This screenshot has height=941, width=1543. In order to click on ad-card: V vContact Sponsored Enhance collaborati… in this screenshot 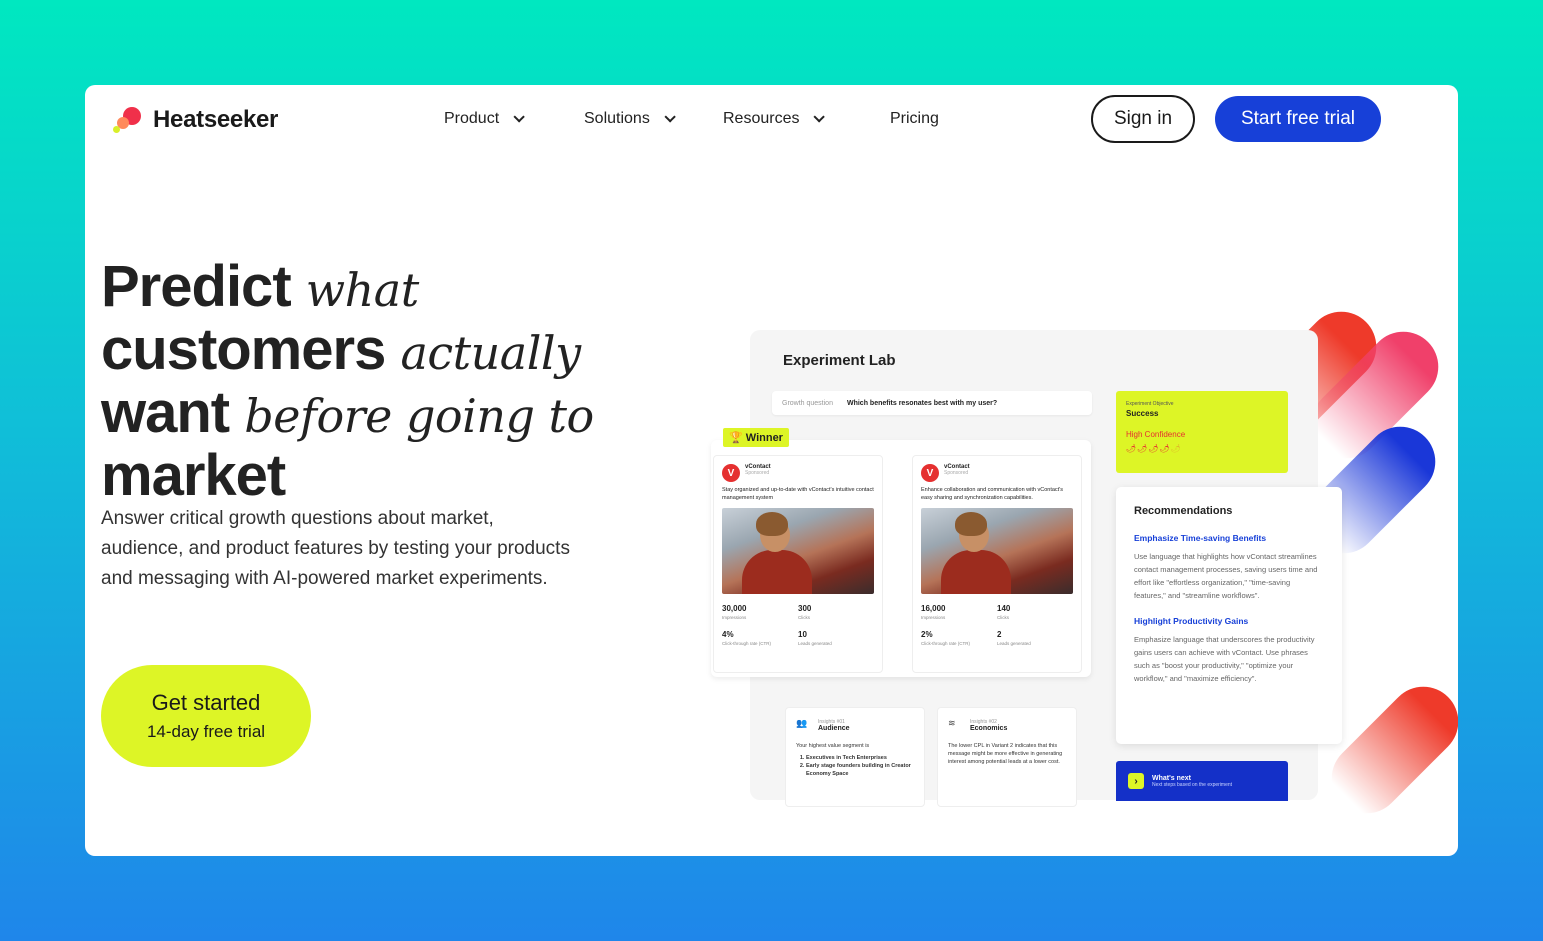, I will do `click(997, 564)`.